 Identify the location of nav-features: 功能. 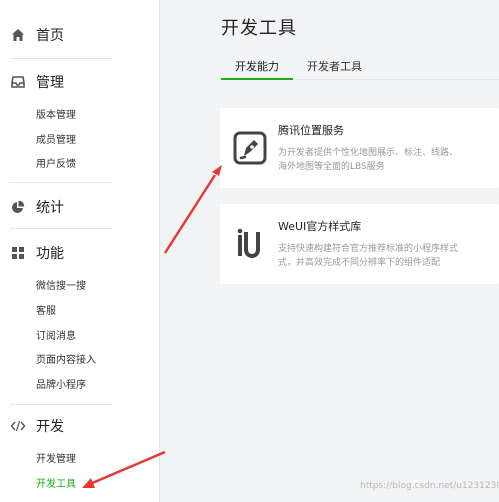
(37, 253).